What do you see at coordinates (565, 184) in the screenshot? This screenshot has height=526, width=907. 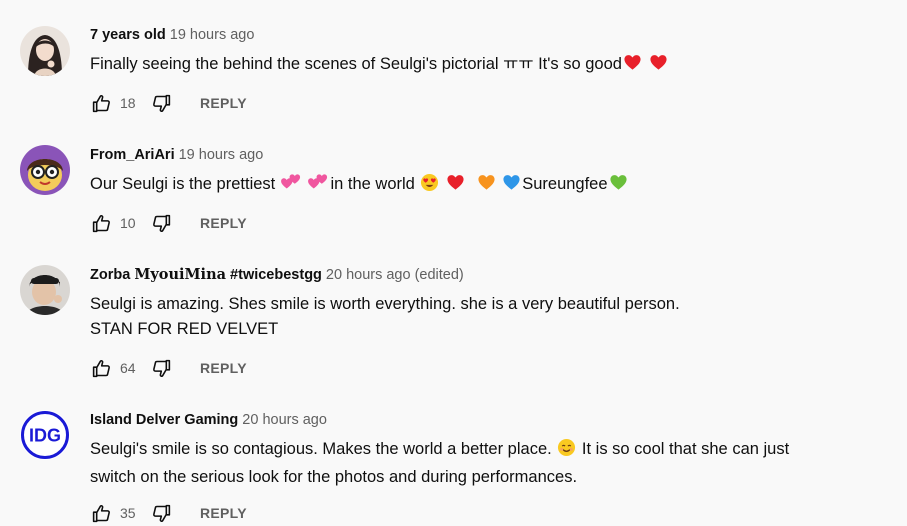 I see `comment-text-part: Sureungfee` at bounding box center [565, 184].